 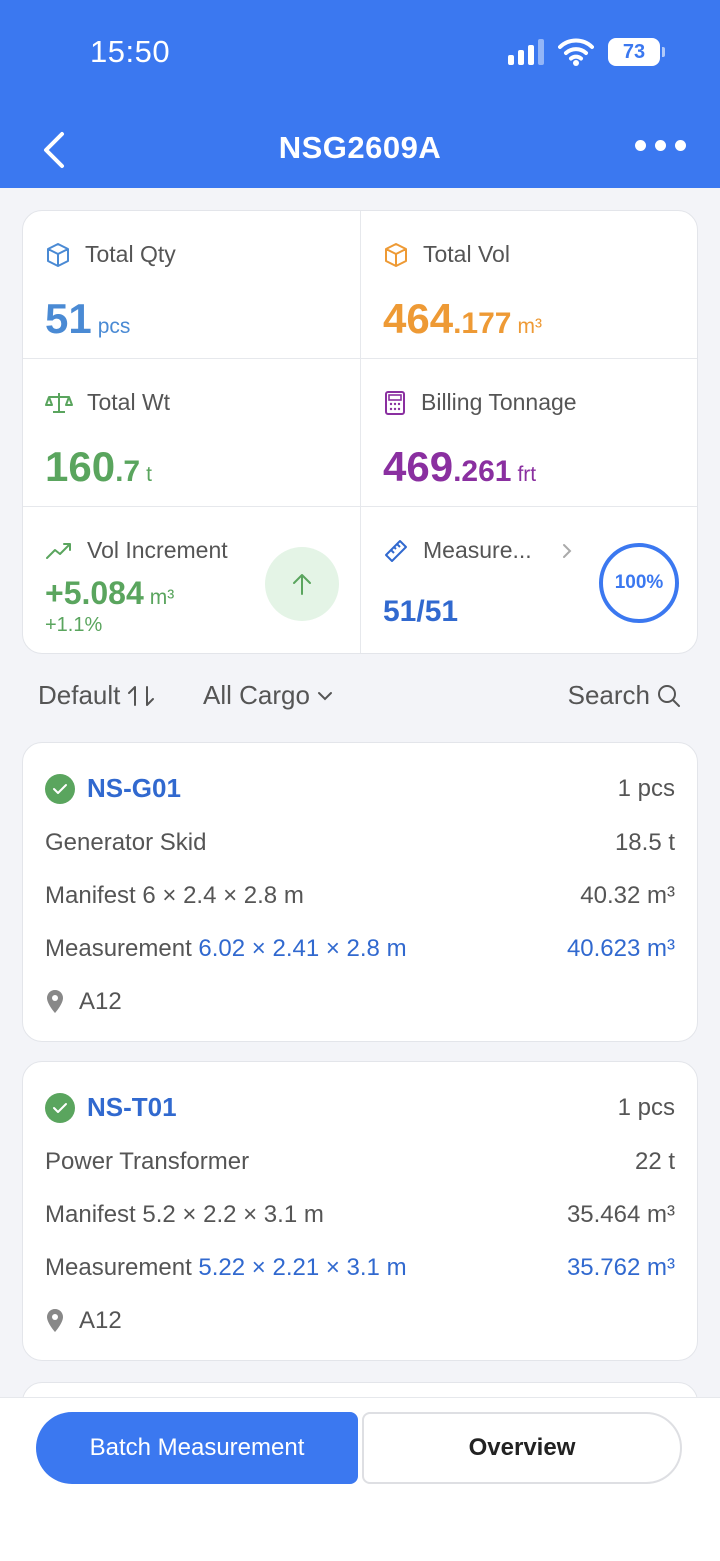 I want to click on cargo-name: Generator Skid, so click(x=126, y=842).